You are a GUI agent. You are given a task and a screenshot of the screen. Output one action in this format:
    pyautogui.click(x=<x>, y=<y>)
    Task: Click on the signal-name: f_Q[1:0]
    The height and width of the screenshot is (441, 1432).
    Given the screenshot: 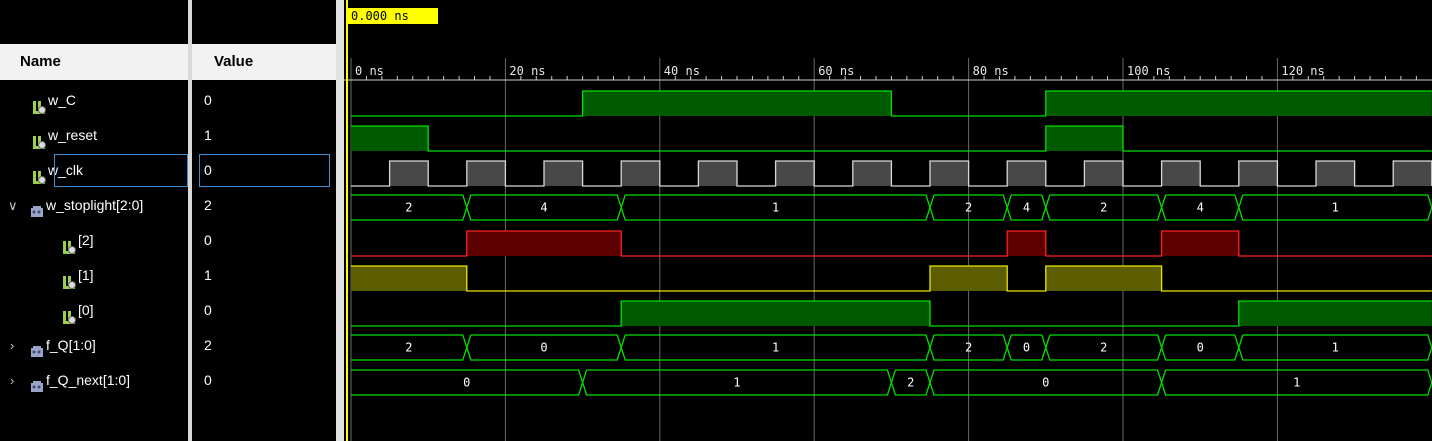 What is the action you would take?
    pyautogui.click(x=71, y=345)
    